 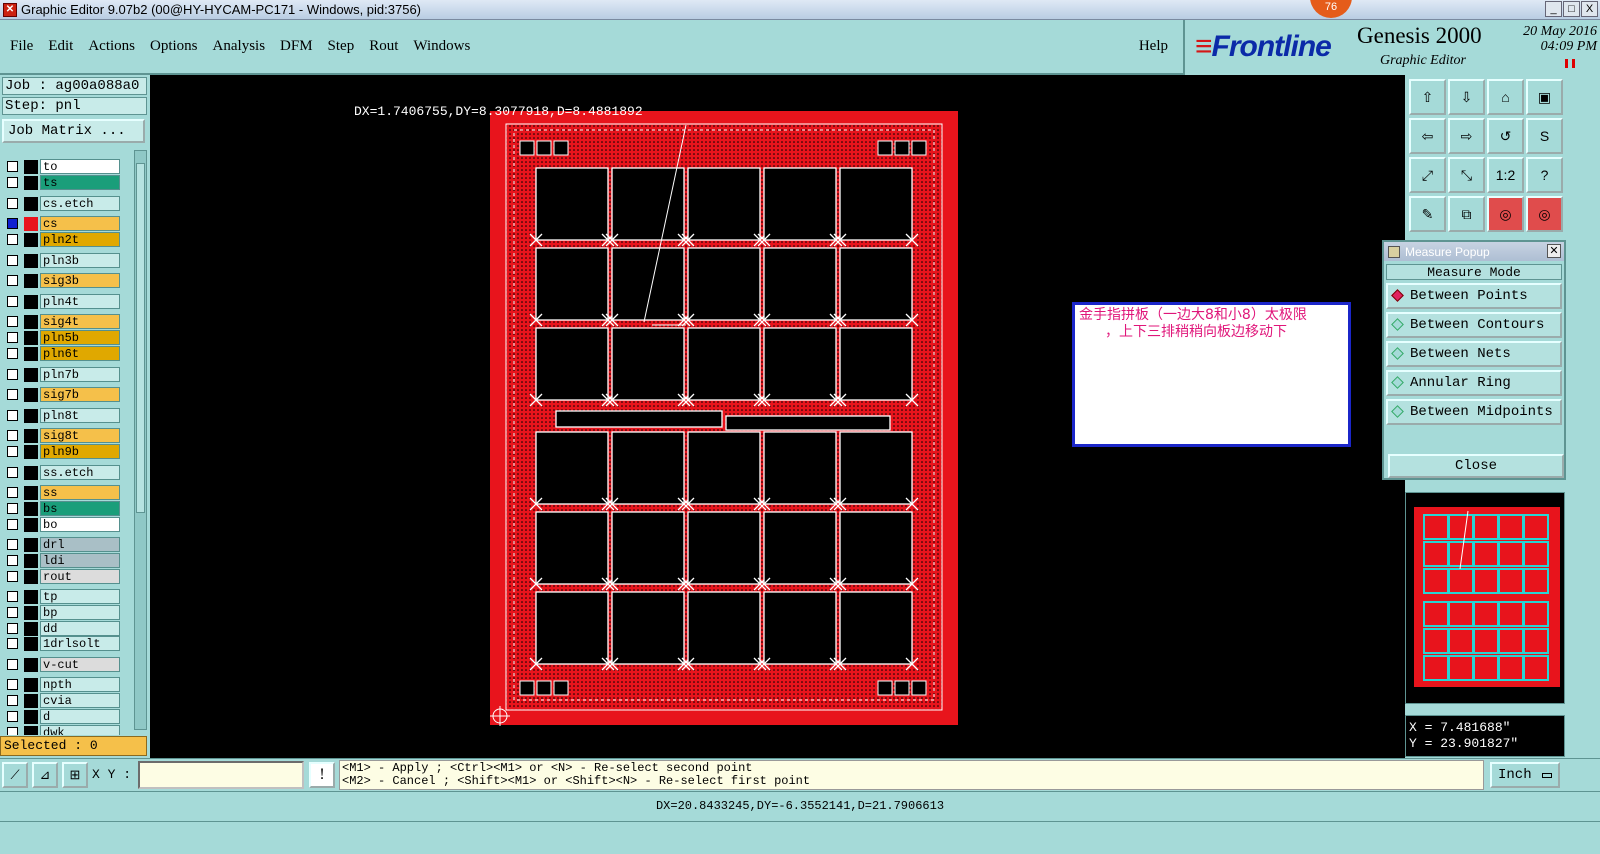 What do you see at coordinates (80, 560) in the screenshot?
I see `layer-name: ldi` at bounding box center [80, 560].